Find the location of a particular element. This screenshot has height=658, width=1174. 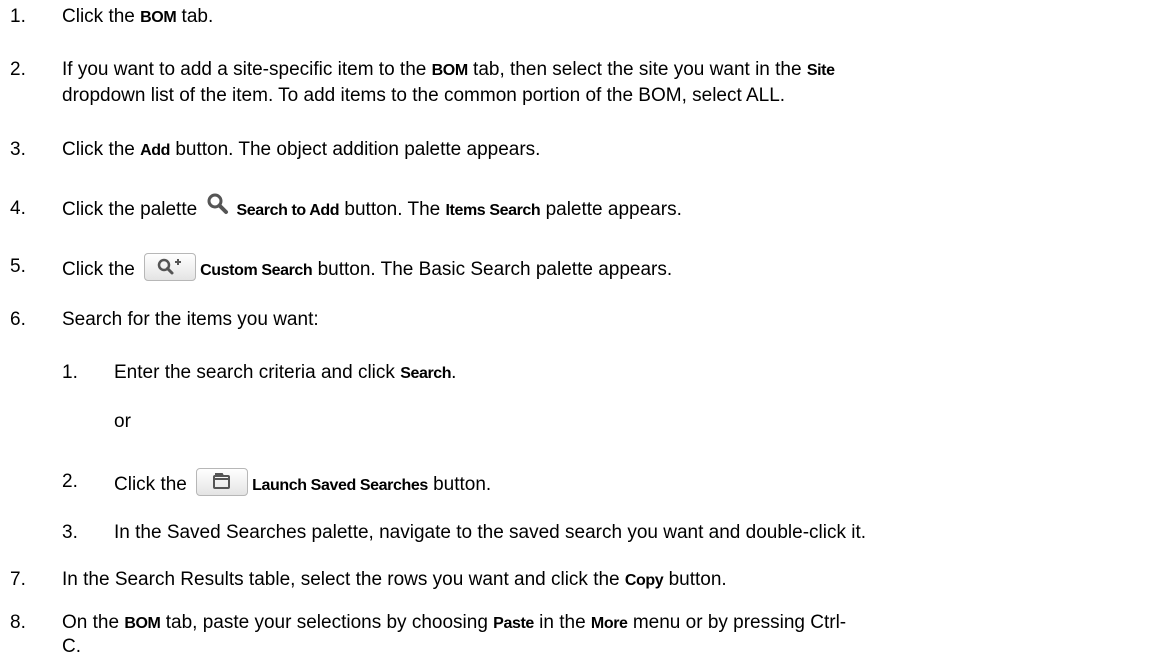

search-to-add-label: Search to Add is located at coordinates (288, 211).